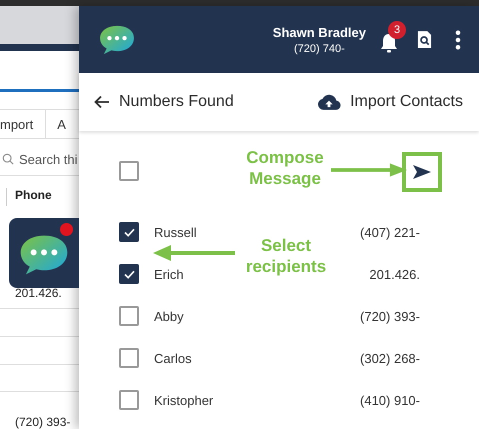 The height and width of the screenshot is (429, 479). I want to click on chat-app-button, so click(44, 253).